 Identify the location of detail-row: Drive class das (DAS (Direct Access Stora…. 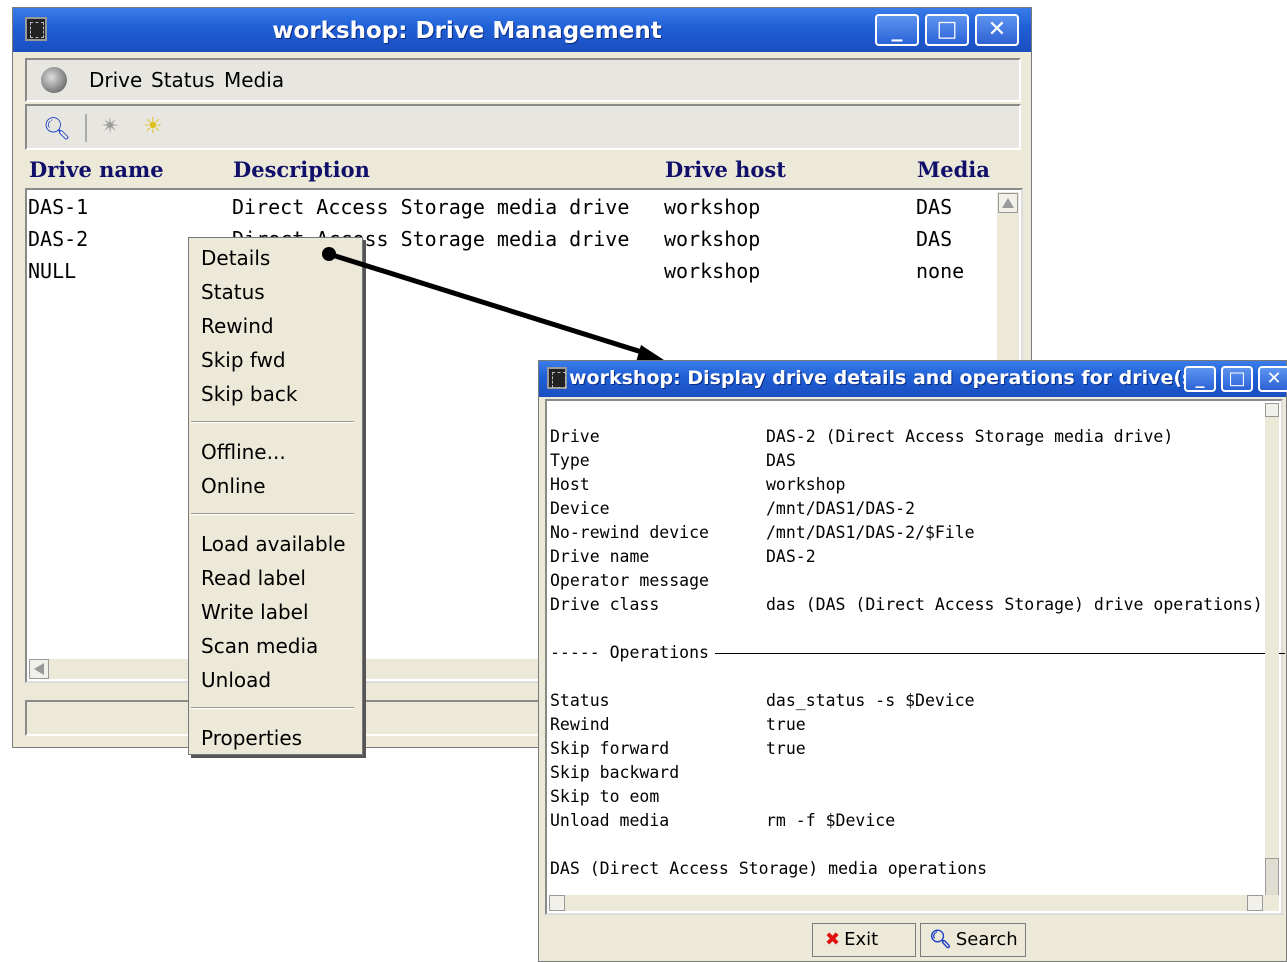
(906, 604).